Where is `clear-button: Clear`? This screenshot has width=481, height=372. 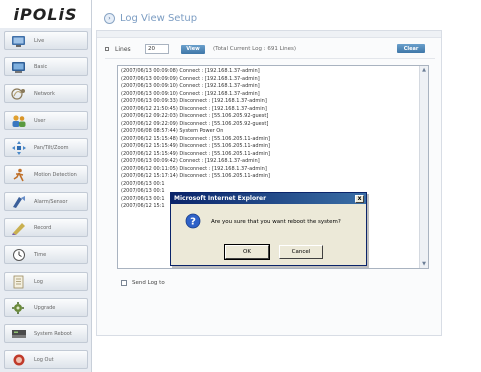 clear-button: Clear is located at coordinates (411, 48).